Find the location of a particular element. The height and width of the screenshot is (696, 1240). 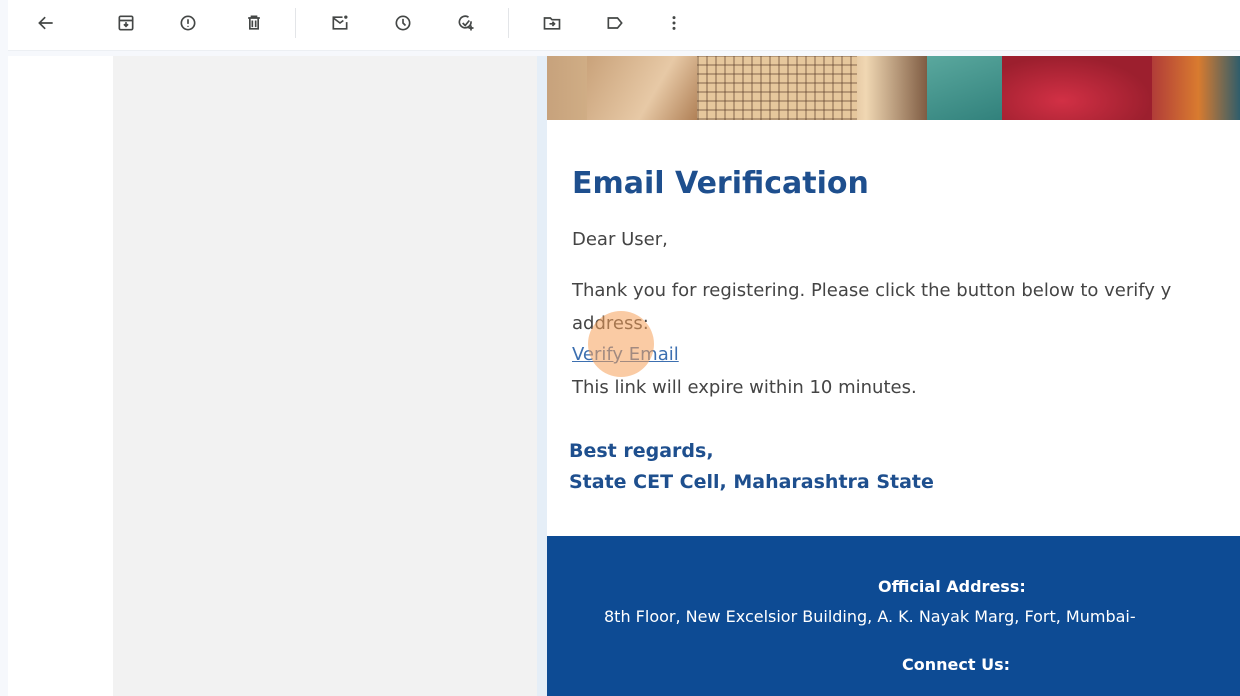

mark-unread-button is located at coordinates (340, 23).